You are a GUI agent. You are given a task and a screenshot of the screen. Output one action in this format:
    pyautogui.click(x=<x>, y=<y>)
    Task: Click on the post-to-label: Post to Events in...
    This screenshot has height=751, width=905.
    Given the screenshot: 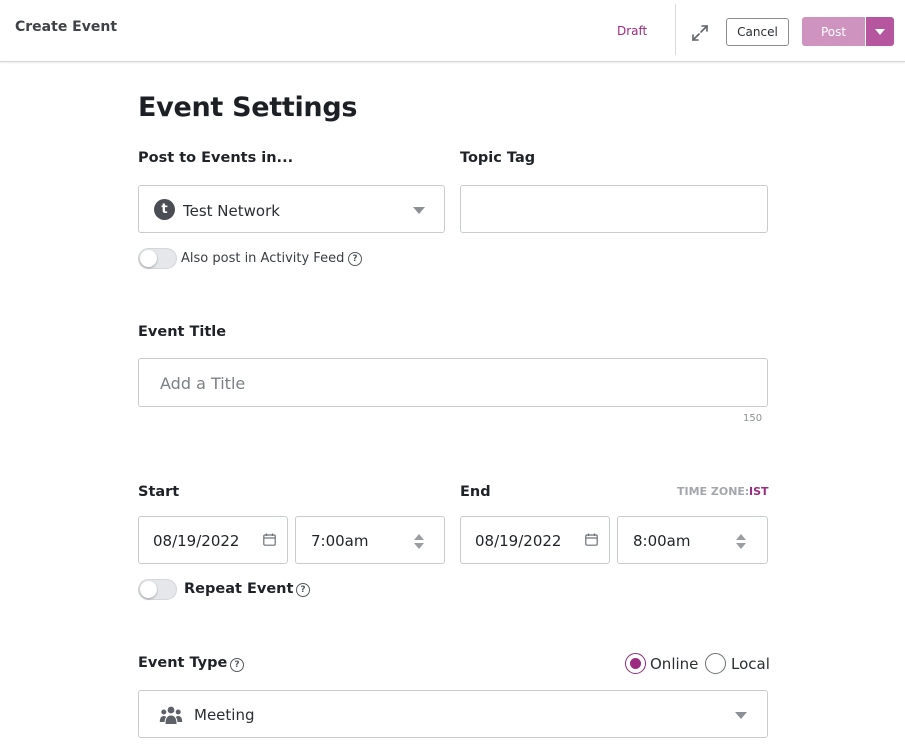 What is the action you would take?
    pyautogui.click(x=216, y=158)
    